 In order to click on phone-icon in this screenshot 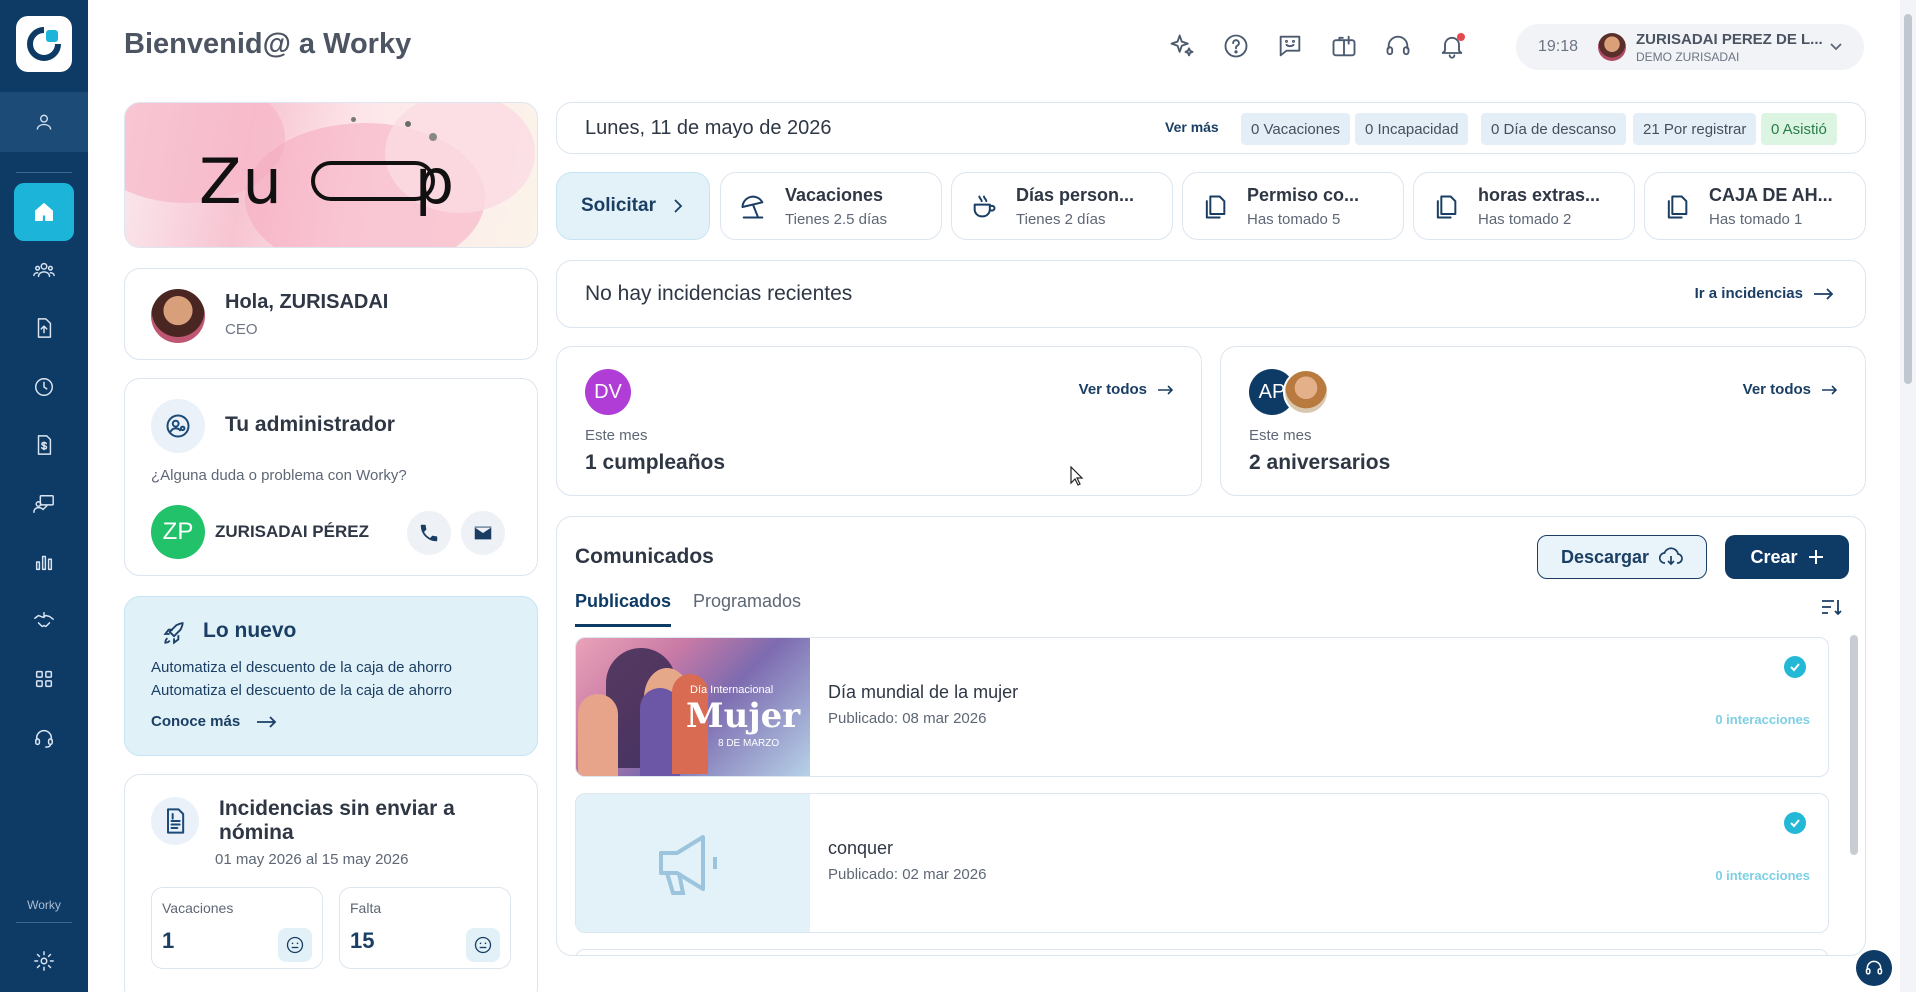, I will do `click(429, 533)`.